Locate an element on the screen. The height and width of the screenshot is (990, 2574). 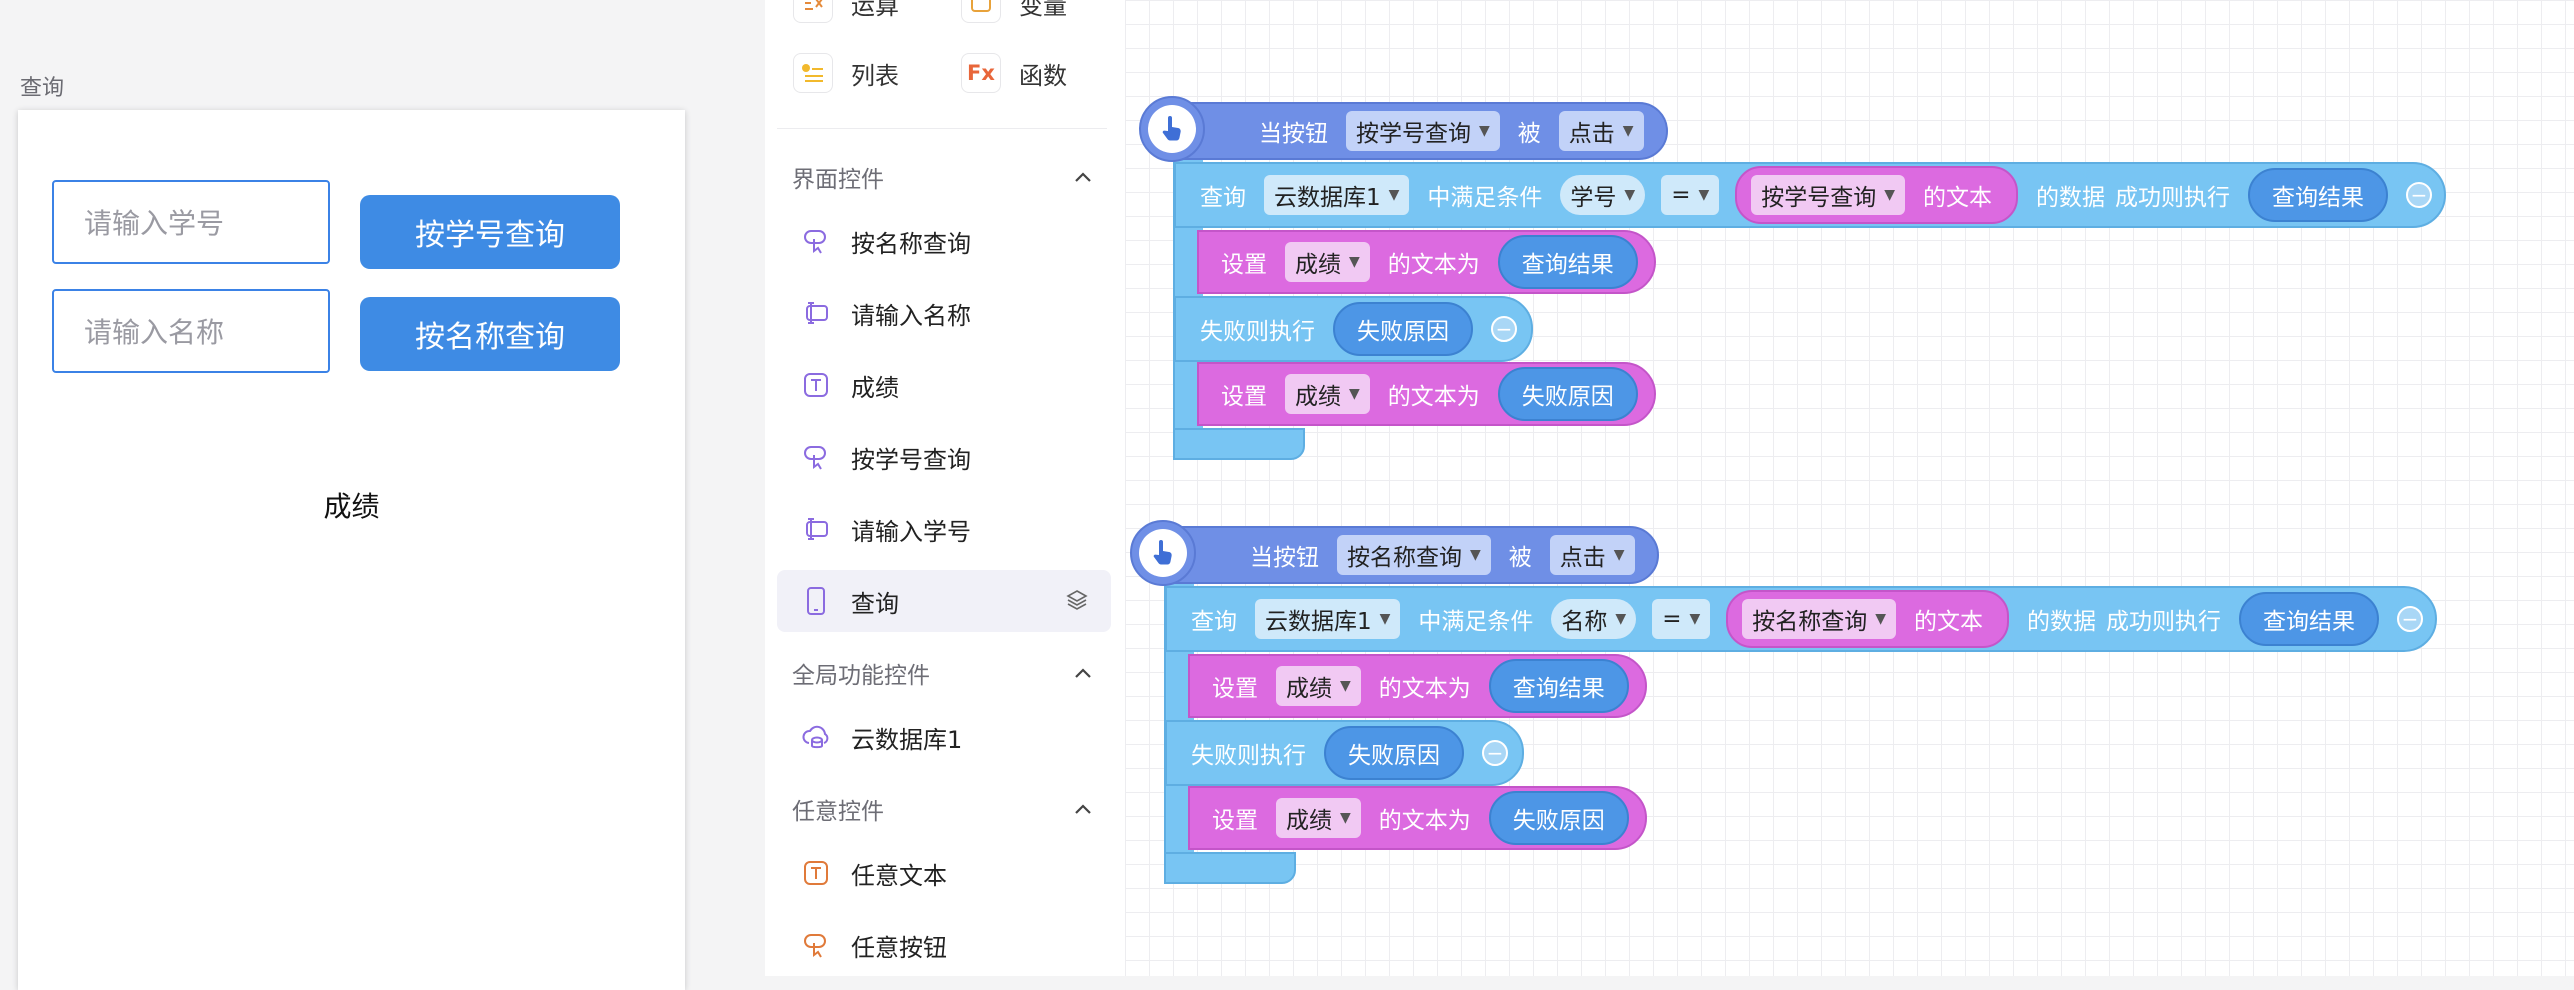
component-item-query-by-id: 按学号查询 is located at coordinates (944, 457).